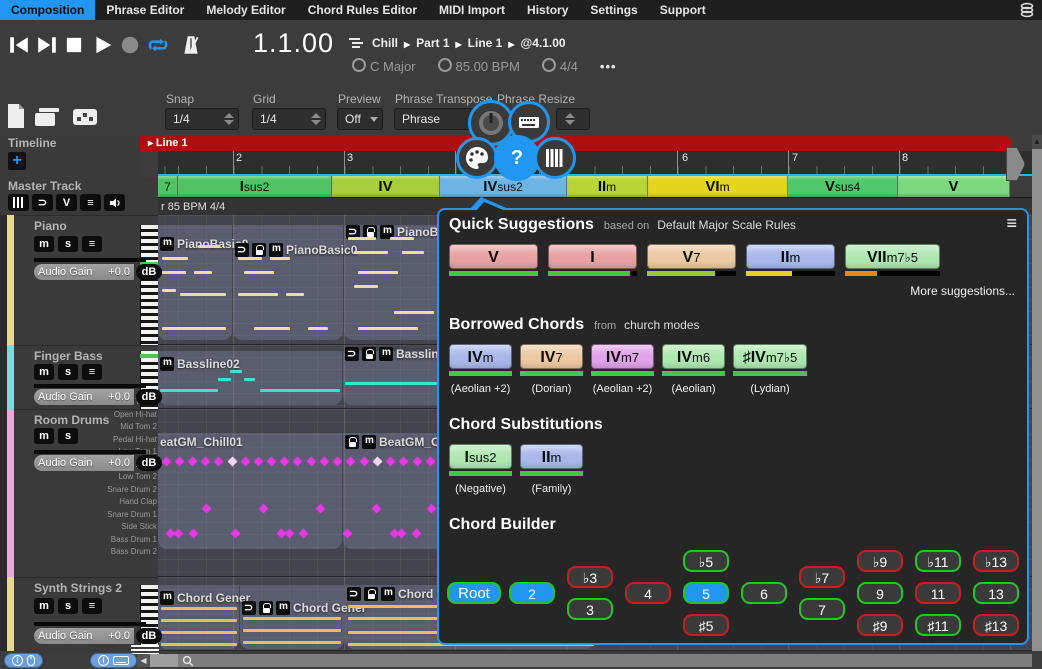 Image resolution: width=1042 pixels, height=669 pixels. What do you see at coordinates (385, 43) in the screenshot?
I see `breadcrumb-item: Chill` at bounding box center [385, 43].